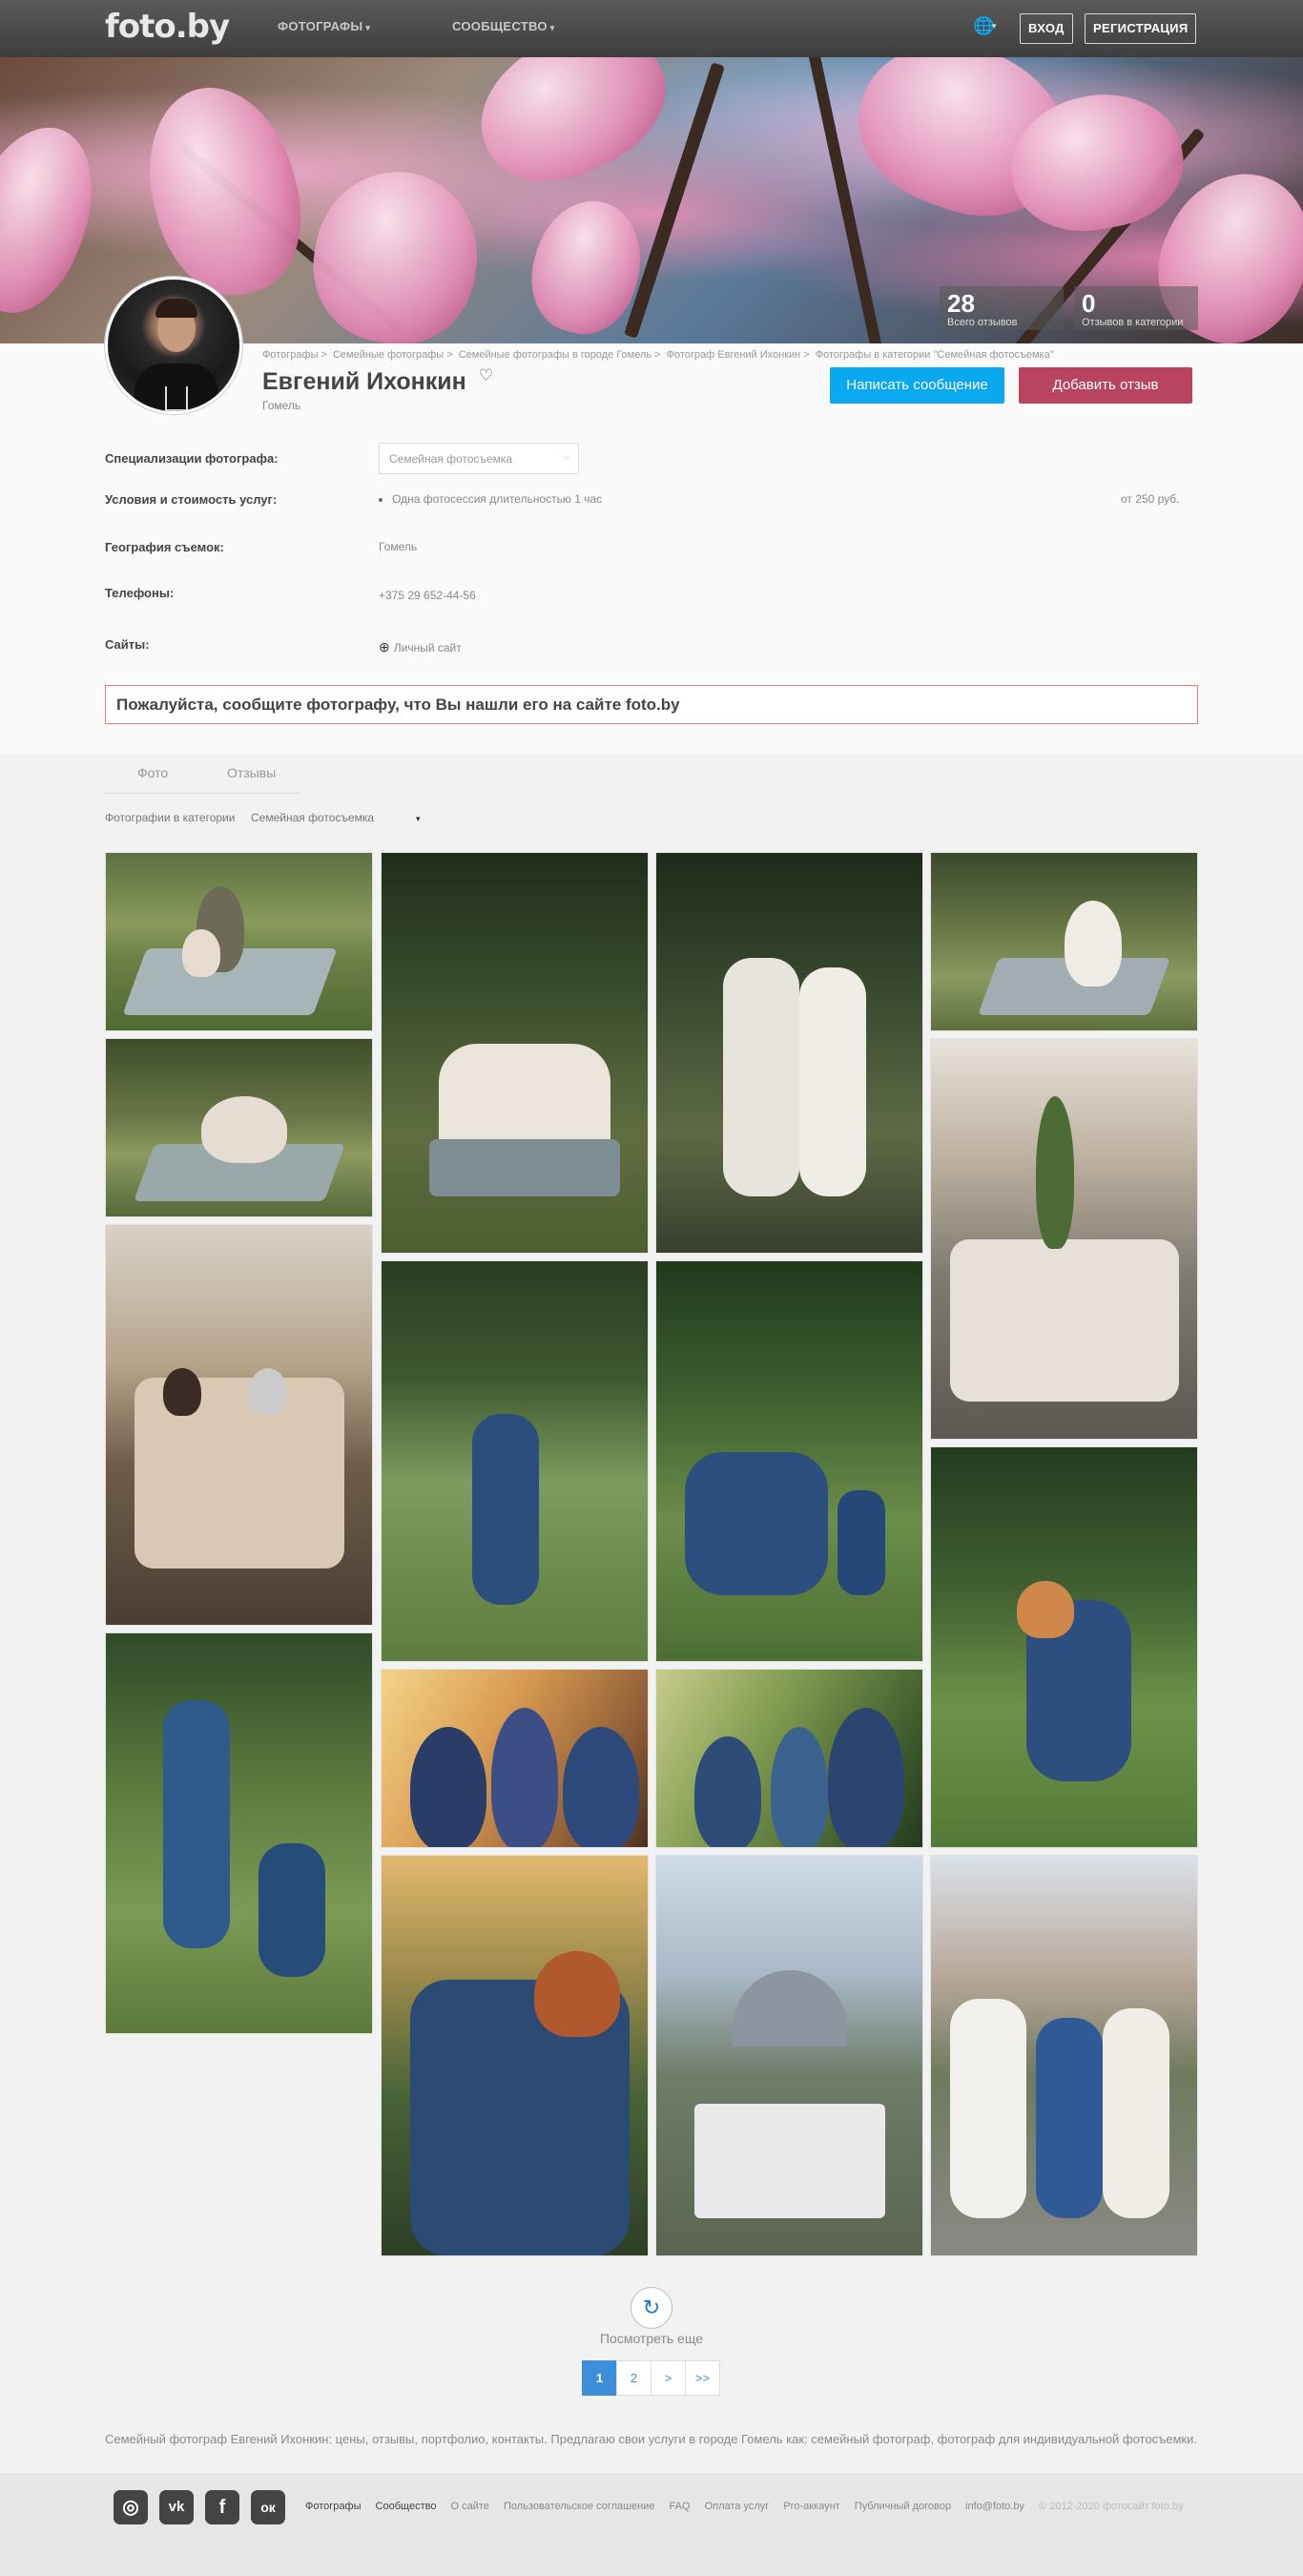  I want to click on globe-icon: ⊕, so click(384, 646).